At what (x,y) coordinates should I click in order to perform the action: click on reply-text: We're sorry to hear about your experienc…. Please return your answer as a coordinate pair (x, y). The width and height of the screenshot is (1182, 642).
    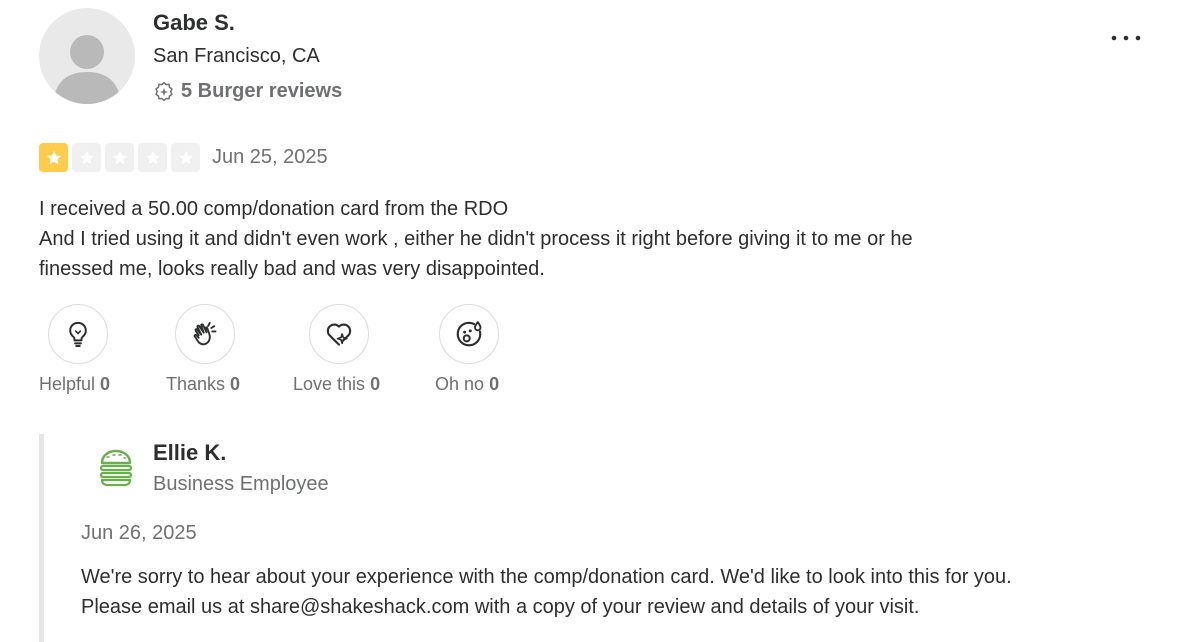
    Looking at the image, I should click on (621, 592).